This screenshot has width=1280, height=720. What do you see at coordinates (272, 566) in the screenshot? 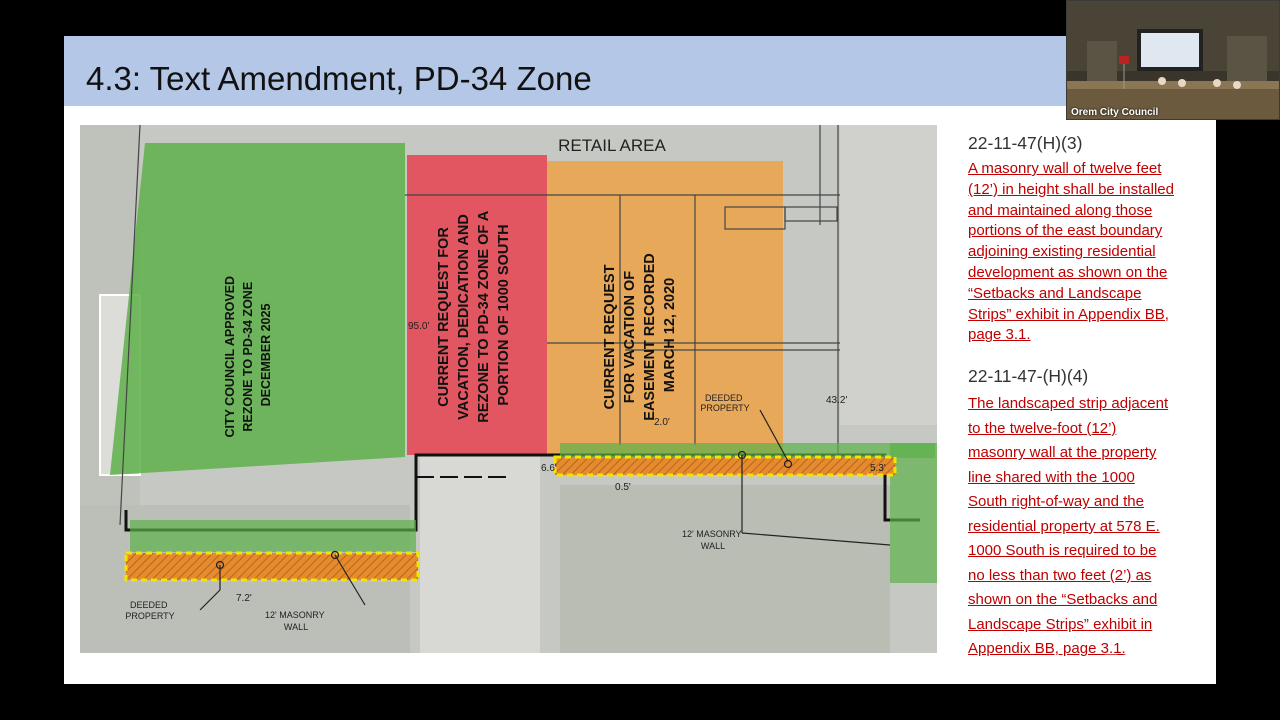
I see `landscape-strip-bottom` at bounding box center [272, 566].